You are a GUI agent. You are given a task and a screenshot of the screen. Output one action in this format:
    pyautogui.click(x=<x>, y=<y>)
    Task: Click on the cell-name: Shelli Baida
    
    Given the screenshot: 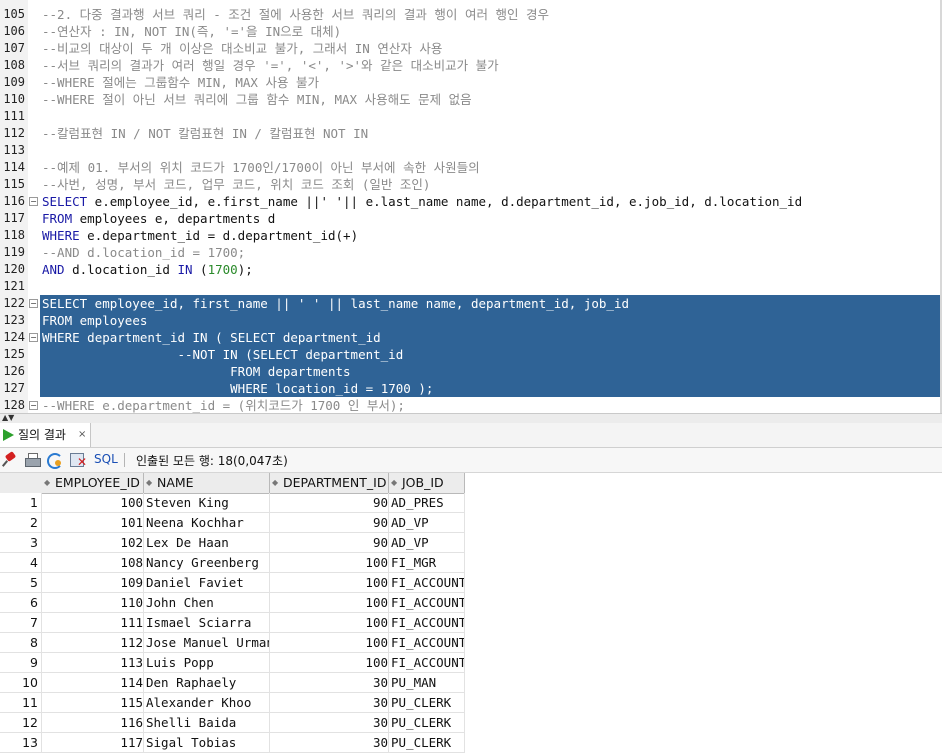 What is the action you would take?
    pyautogui.click(x=207, y=723)
    